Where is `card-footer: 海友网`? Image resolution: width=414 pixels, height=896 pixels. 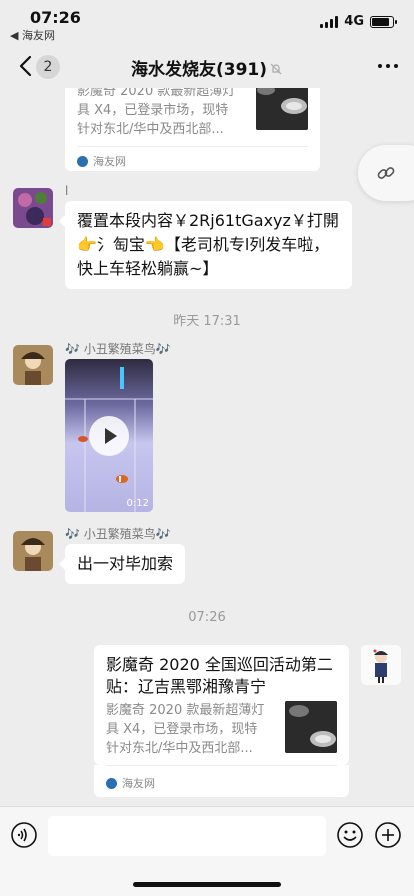 card-footer: 海友网 is located at coordinates (221, 781).